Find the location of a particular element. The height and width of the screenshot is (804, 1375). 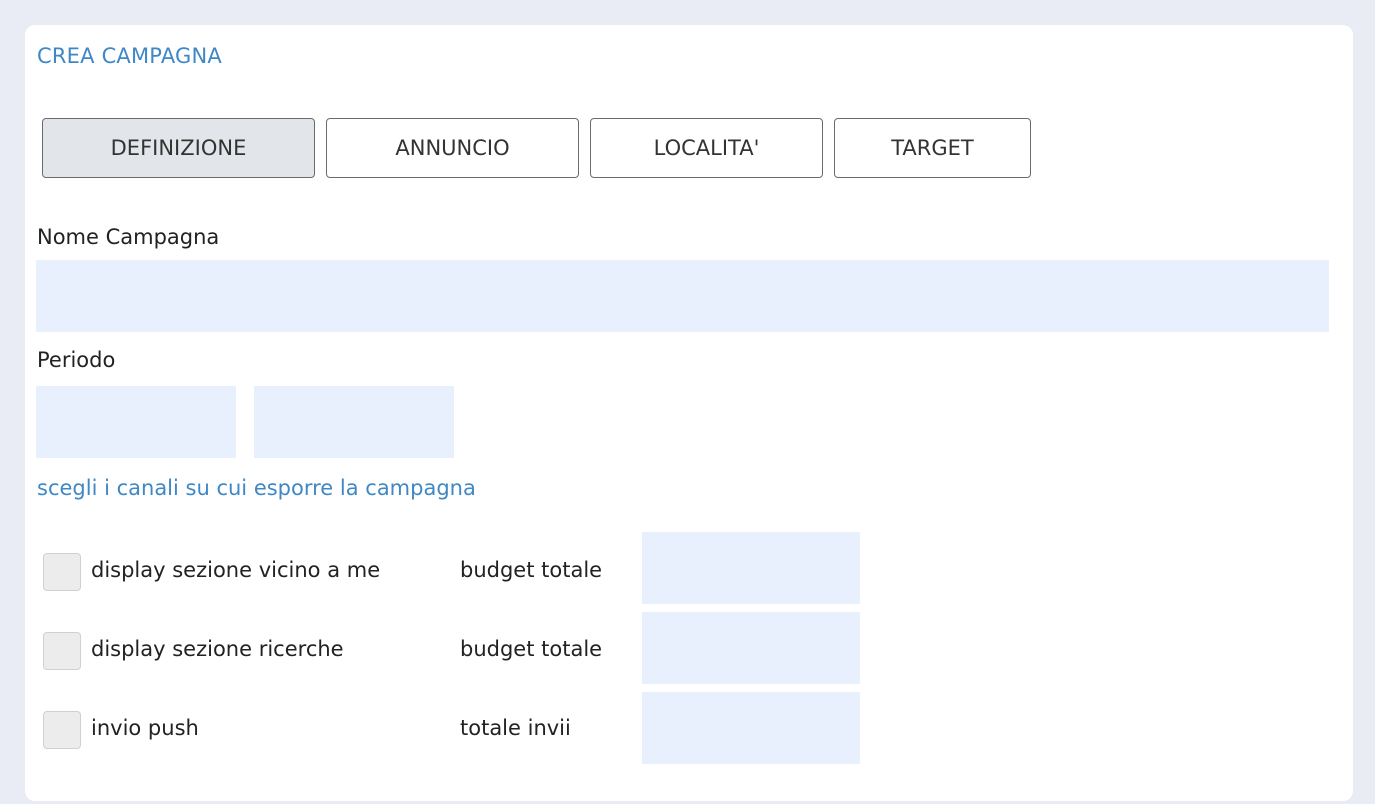

budget-label-vicino-a-me: budget totale is located at coordinates (531, 570).